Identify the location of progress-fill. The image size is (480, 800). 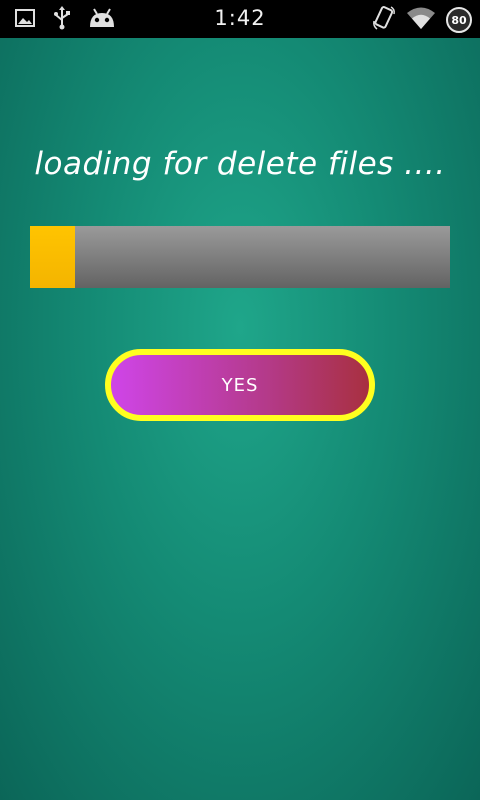
(52, 257).